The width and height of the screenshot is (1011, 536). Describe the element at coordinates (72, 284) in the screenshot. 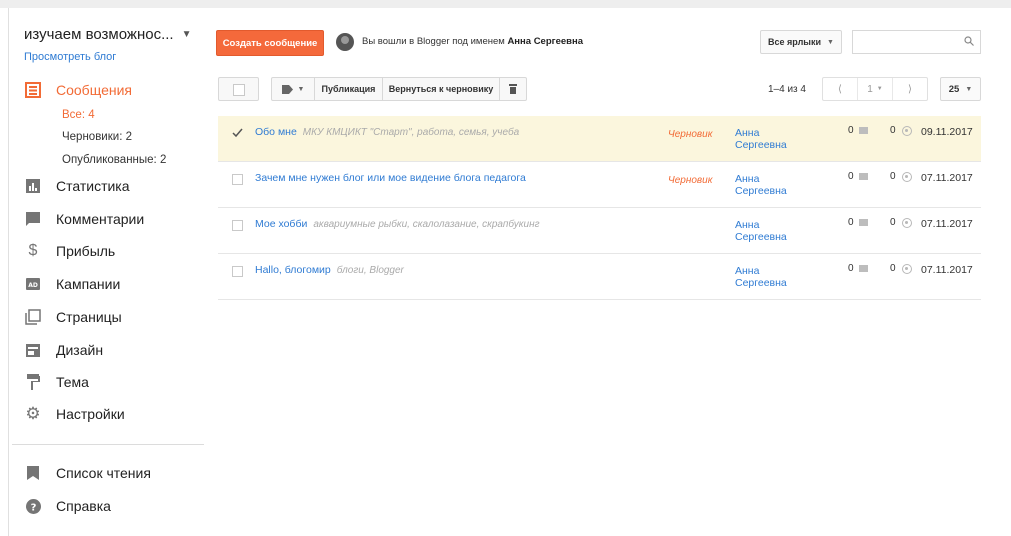

I see `sidebar-item-campaigns: AD Кампании` at that location.